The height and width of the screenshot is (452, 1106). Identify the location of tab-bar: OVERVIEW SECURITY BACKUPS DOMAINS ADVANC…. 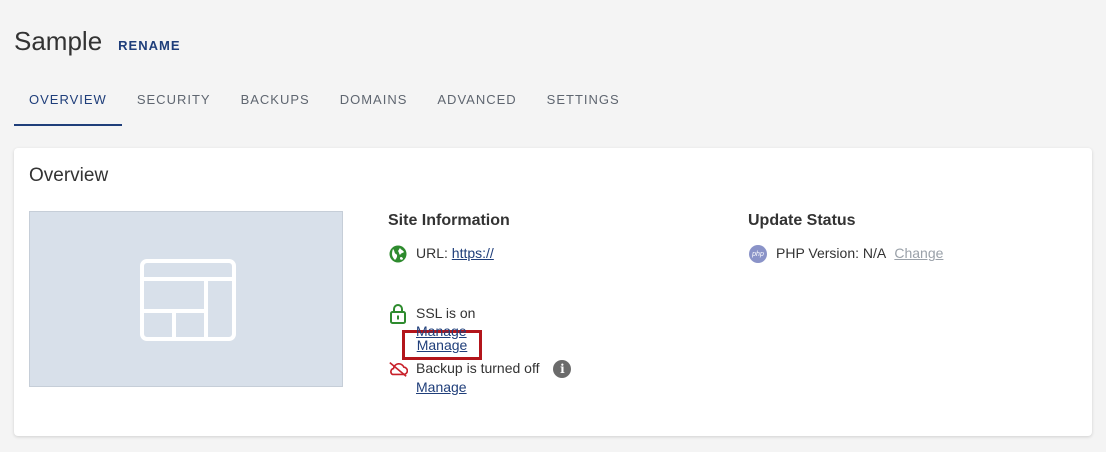
(324, 106).